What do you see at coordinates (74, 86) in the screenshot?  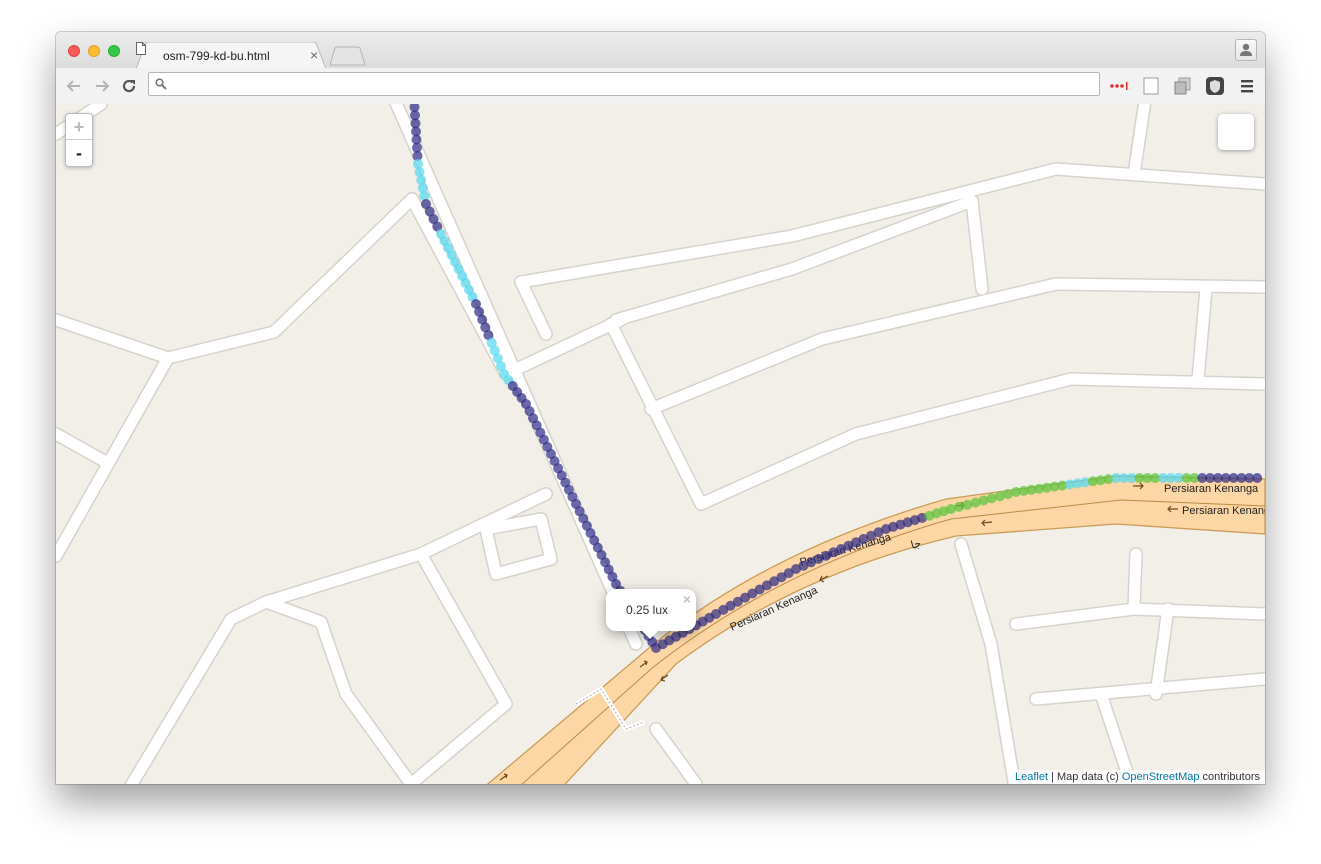 I see `back-arrow-icon` at bounding box center [74, 86].